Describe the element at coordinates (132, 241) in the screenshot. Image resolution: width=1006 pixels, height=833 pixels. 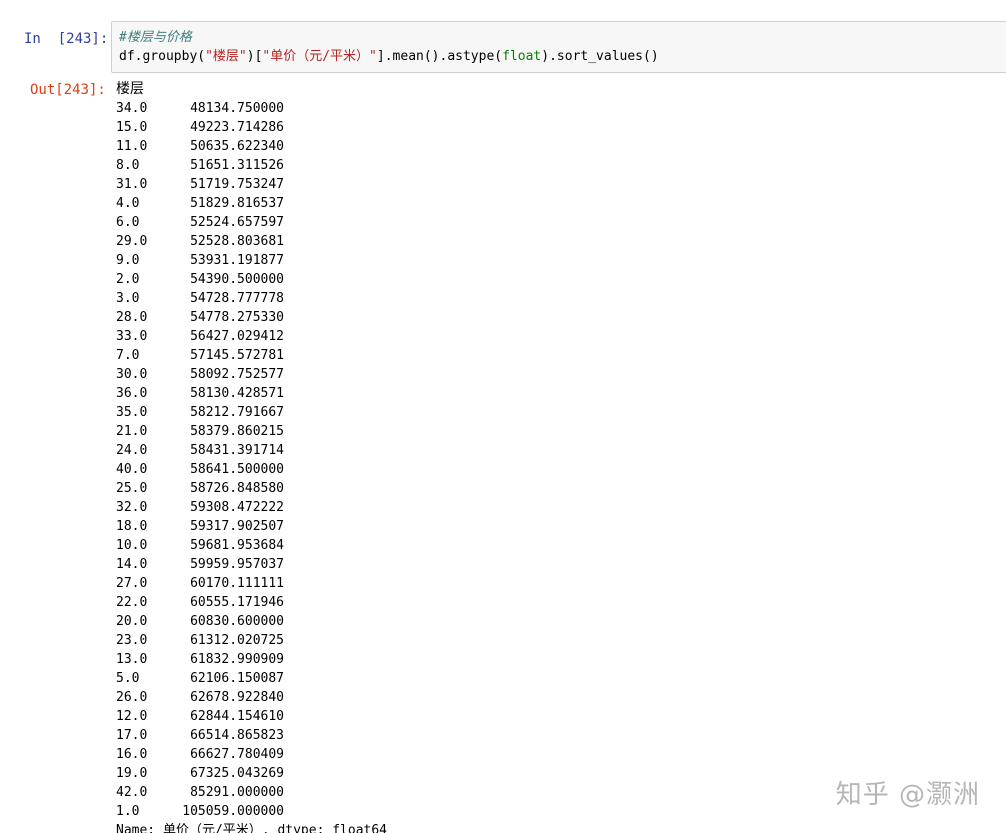
I see `row-index: 29.0` at that location.